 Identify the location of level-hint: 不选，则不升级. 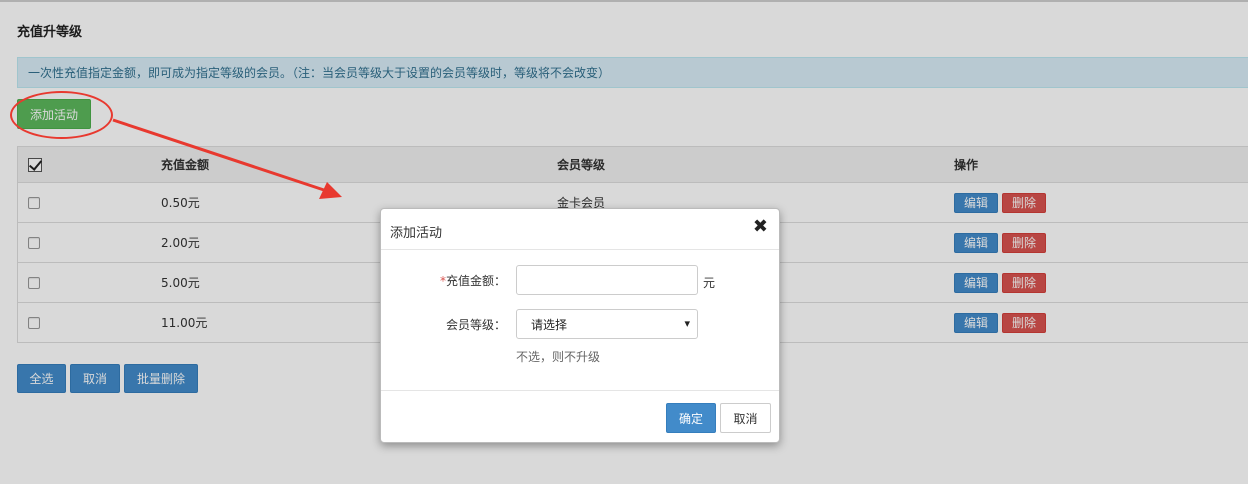
(558, 357).